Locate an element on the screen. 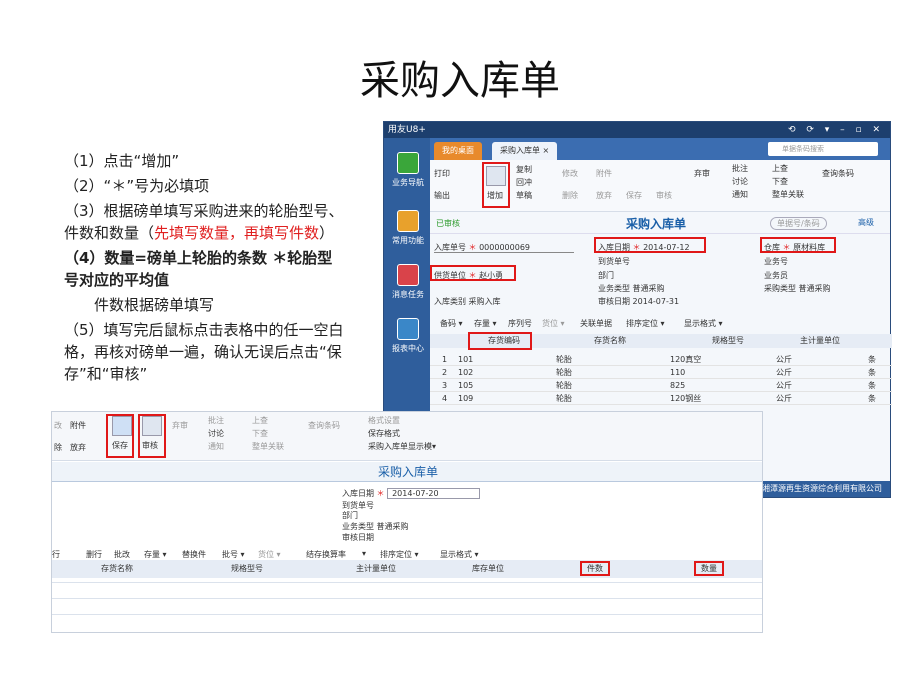 The image size is (920, 690). table-row: 4 109 轮胎 120钢丝 公斤 条 is located at coordinates (661, 399).